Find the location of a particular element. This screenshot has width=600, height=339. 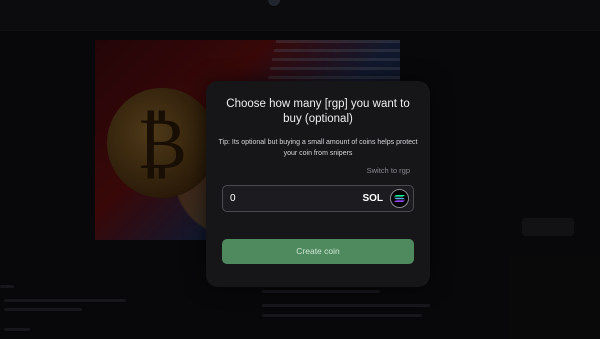

amount-input is located at coordinates (285, 198).